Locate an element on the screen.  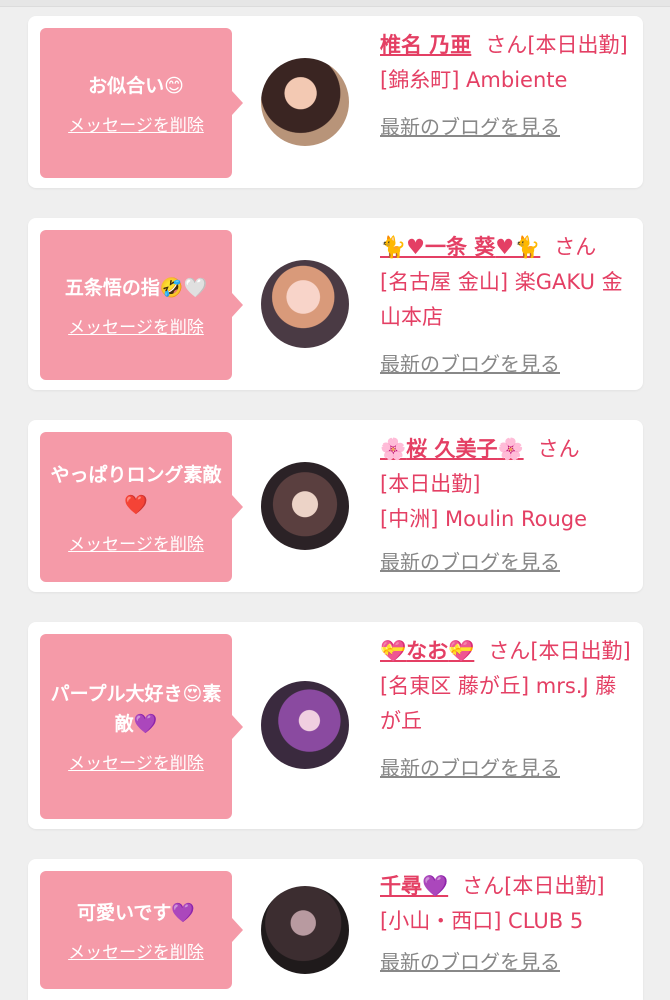
profile-info: 椎名 乃亜 さん[本日出勤] [錦糸町] Ambiente 最新のブログを見る is located at coordinates (506, 86).